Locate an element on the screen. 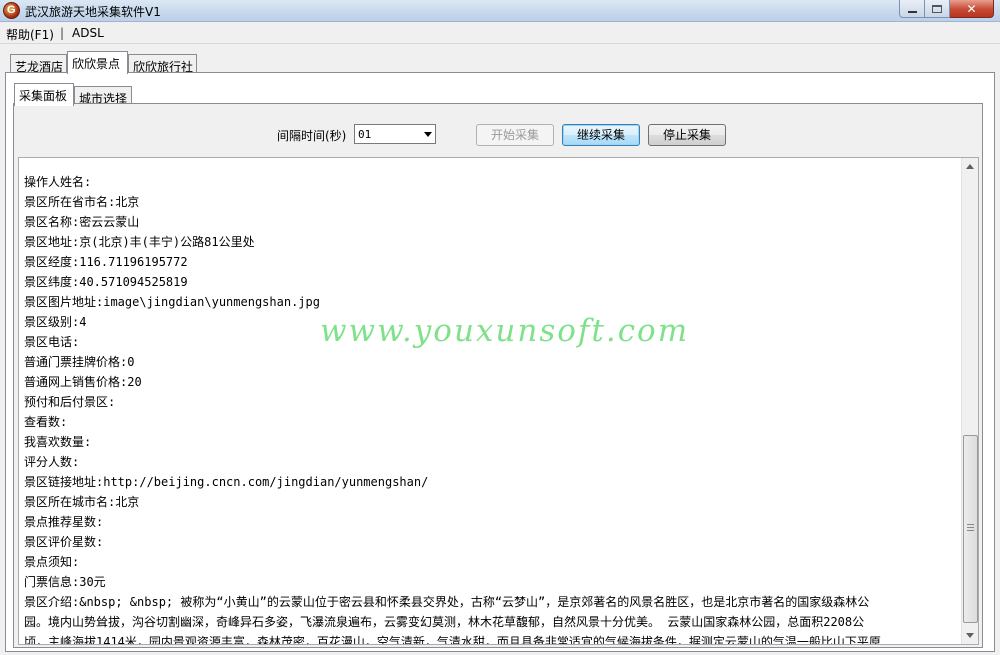 The height and width of the screenshot is (655, 1000). log-line: 操作人姓名: is located at coordinates (58, 182).